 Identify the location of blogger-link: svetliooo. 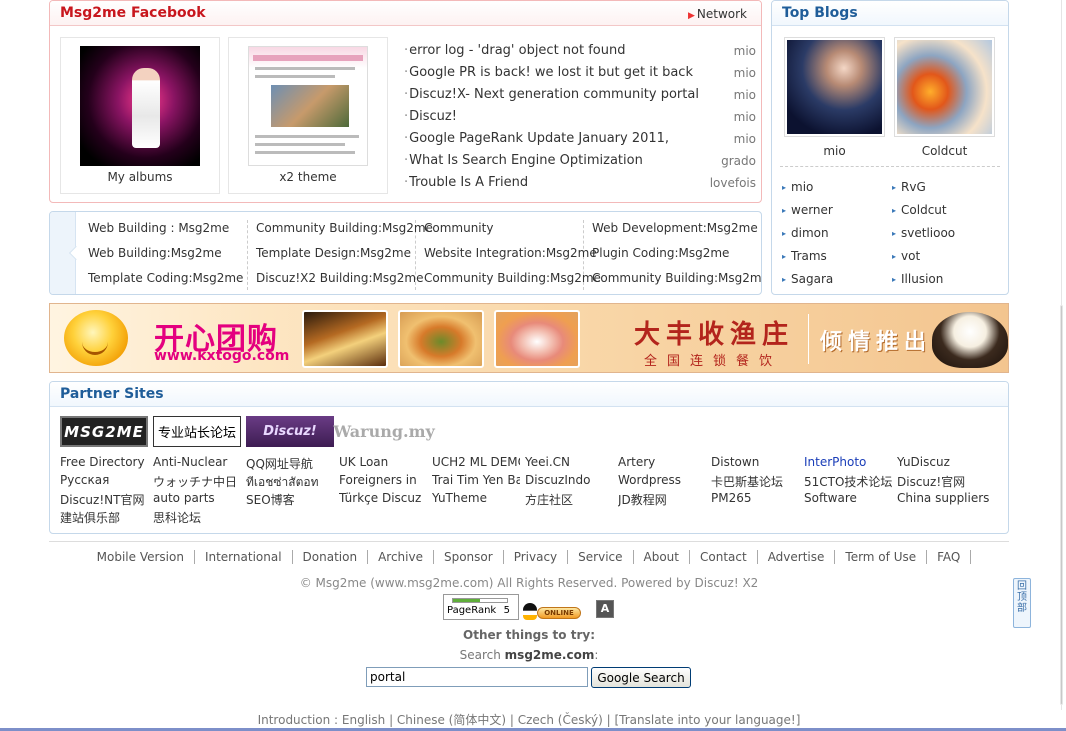
(923, 233).